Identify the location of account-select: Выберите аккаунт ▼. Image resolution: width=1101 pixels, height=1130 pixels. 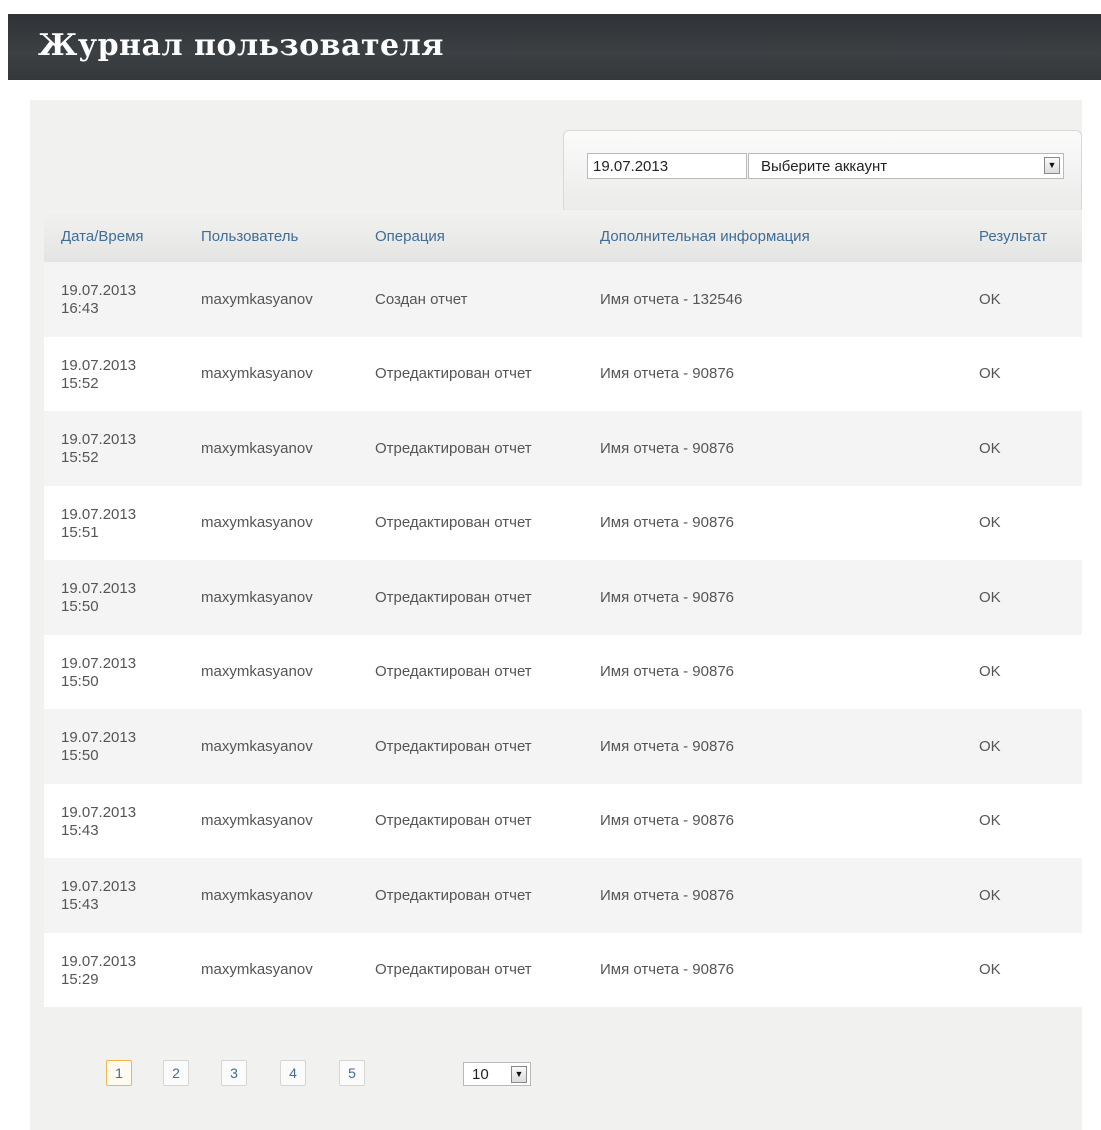
(906, 166).